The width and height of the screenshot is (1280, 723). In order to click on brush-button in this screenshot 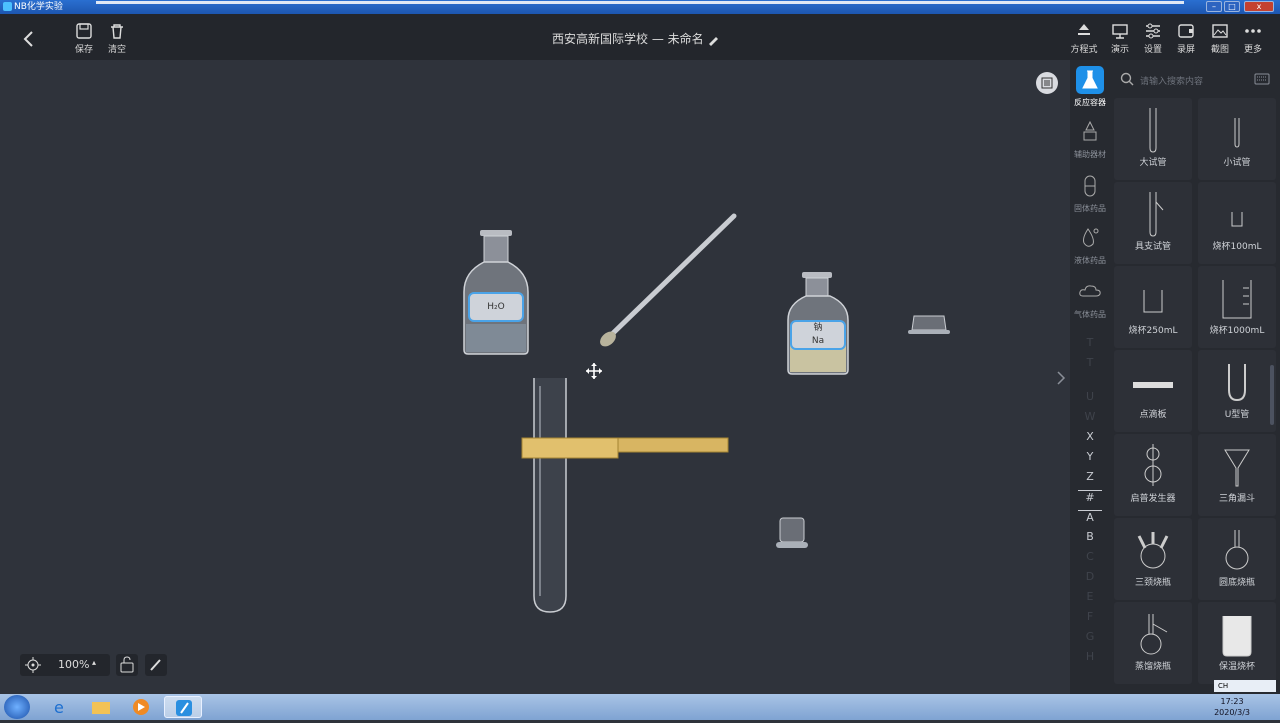, I will do `click(156, 665)`.